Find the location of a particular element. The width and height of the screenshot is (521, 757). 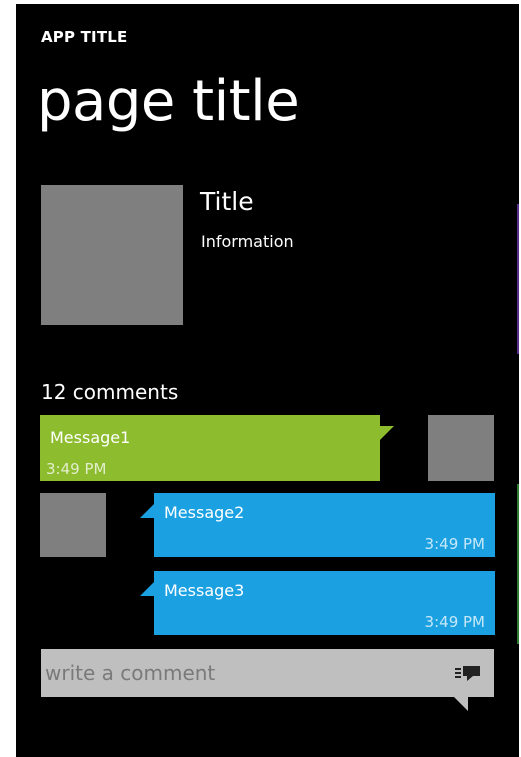

comment-composer is located at coordinates (267, 673).